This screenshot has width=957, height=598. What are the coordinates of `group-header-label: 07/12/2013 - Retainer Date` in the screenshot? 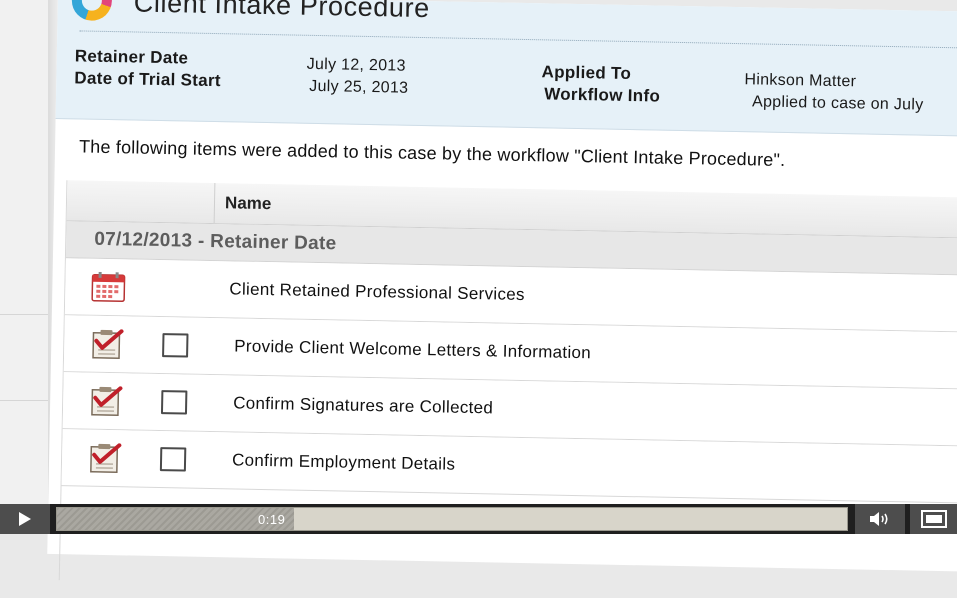 It's located at (215, 242).